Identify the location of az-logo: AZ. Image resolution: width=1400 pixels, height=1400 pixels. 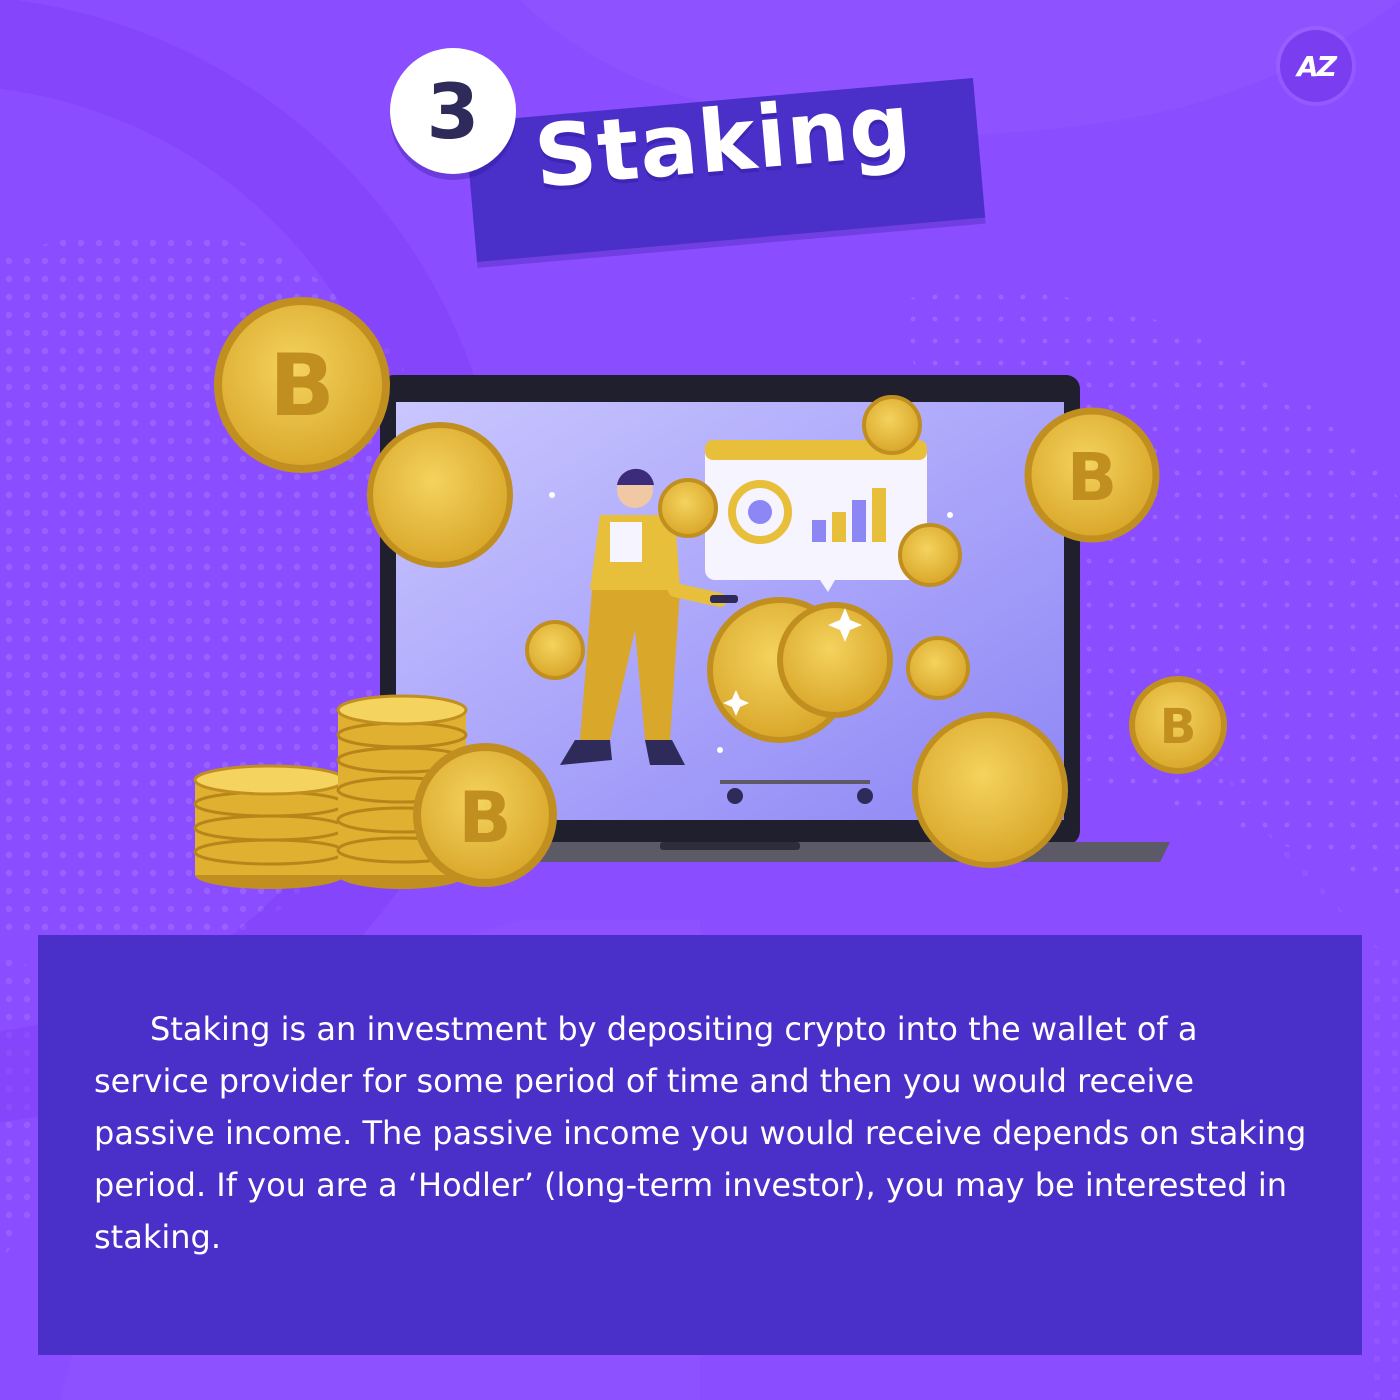
(1316, 66).